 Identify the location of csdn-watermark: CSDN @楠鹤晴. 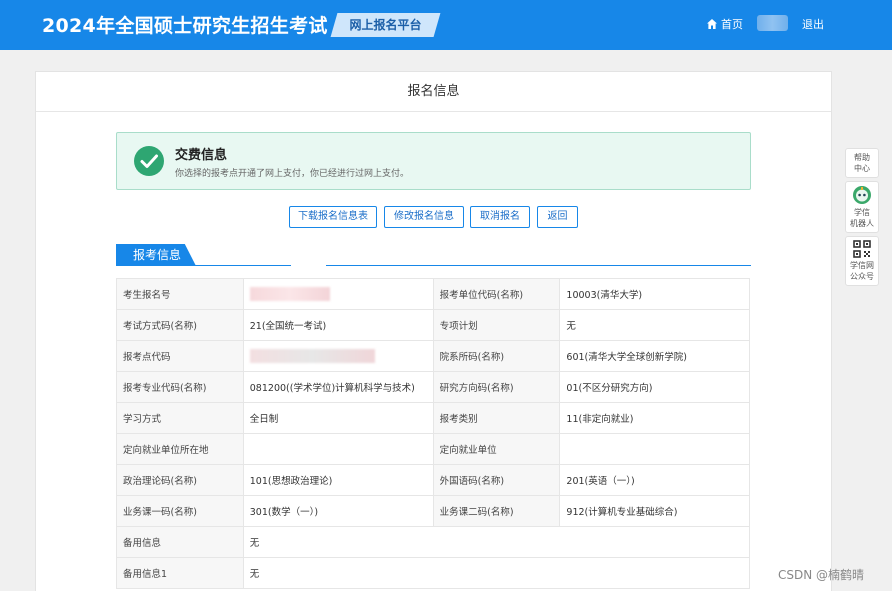
(821, 575).